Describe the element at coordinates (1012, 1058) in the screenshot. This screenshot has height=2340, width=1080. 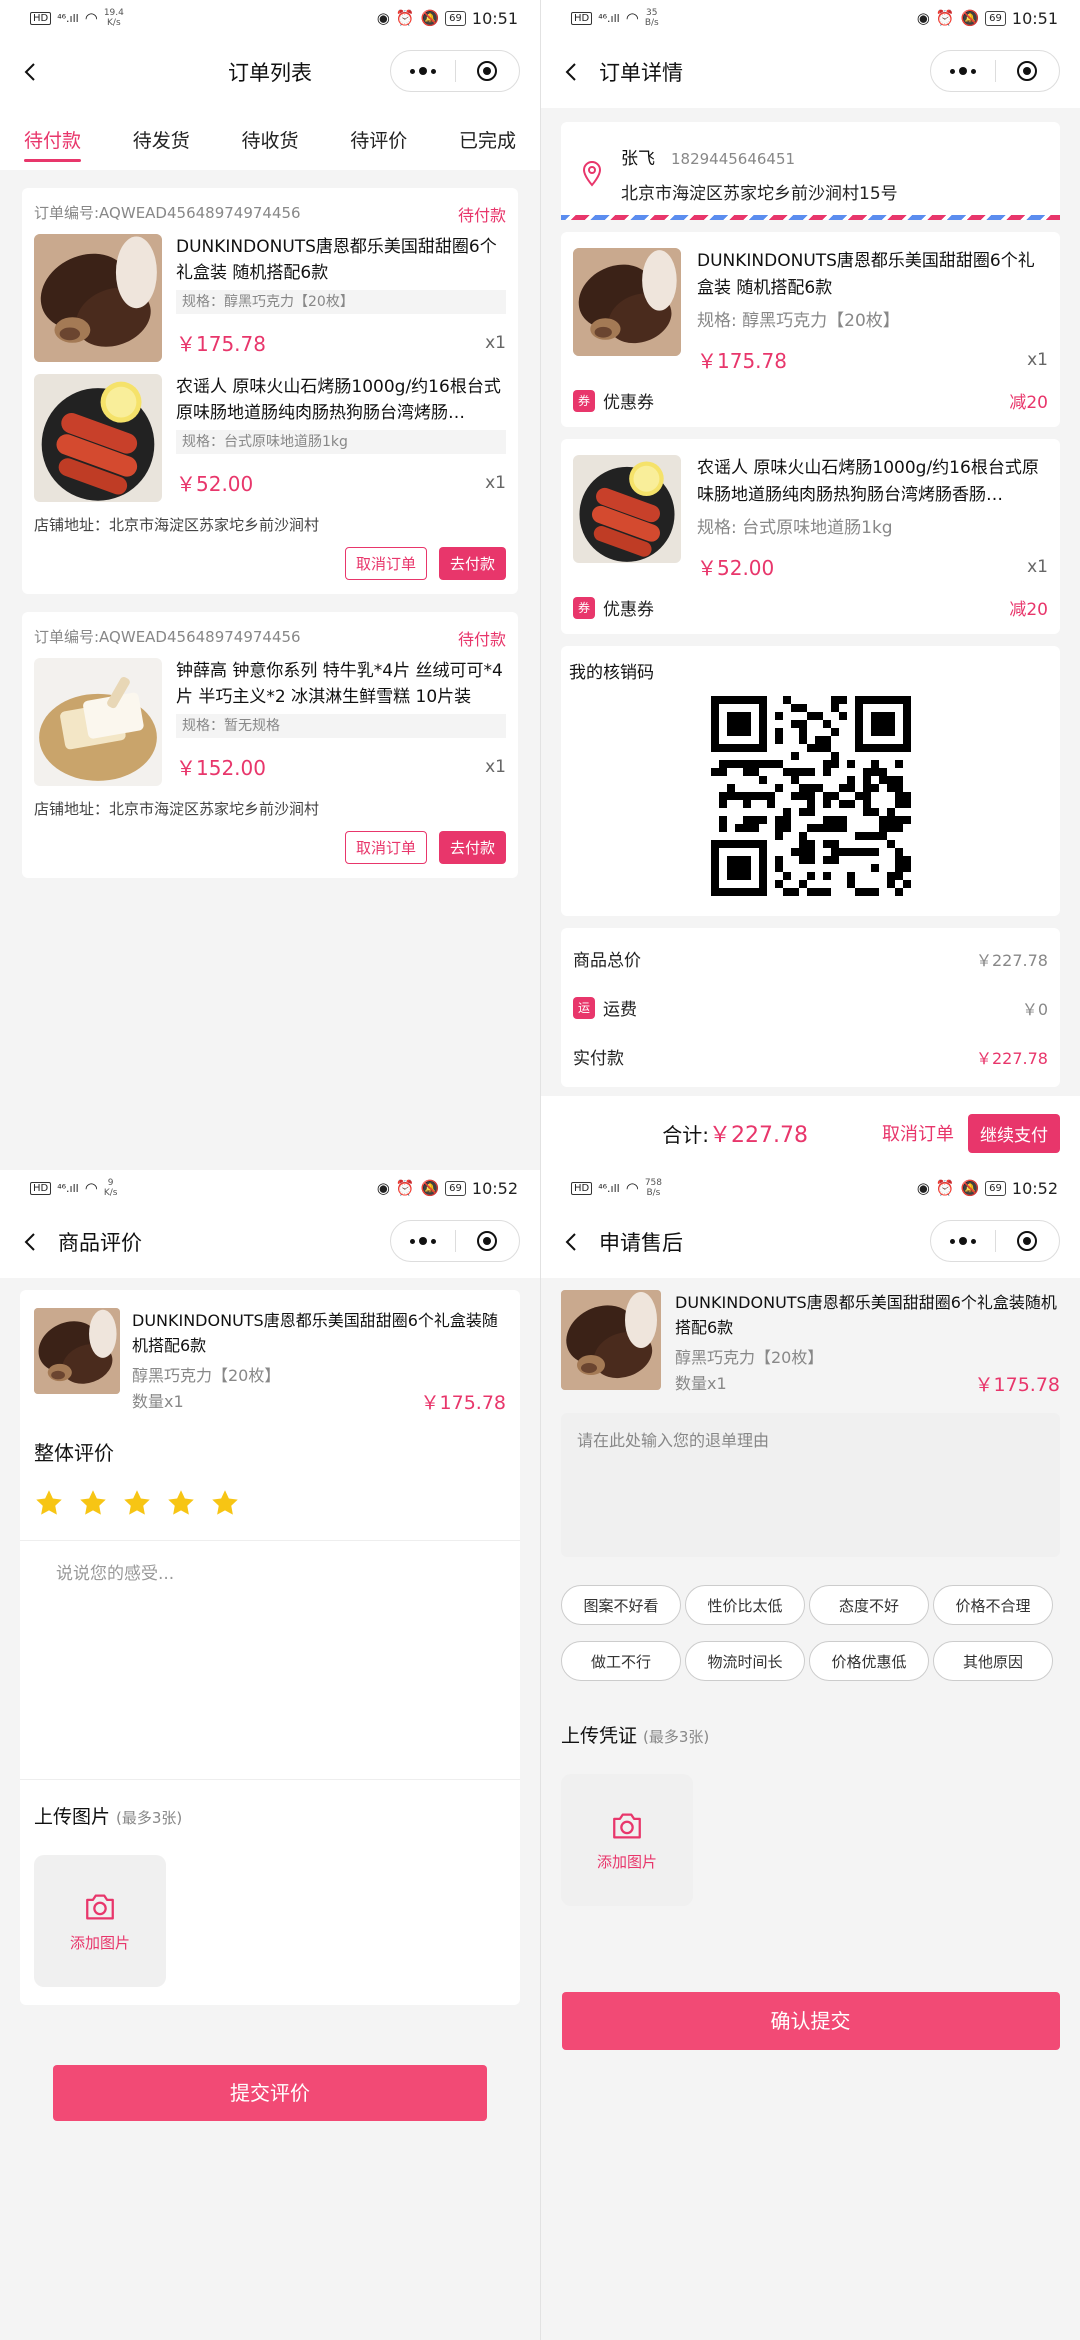
I see `paid-value: ￥227.78` at that location.